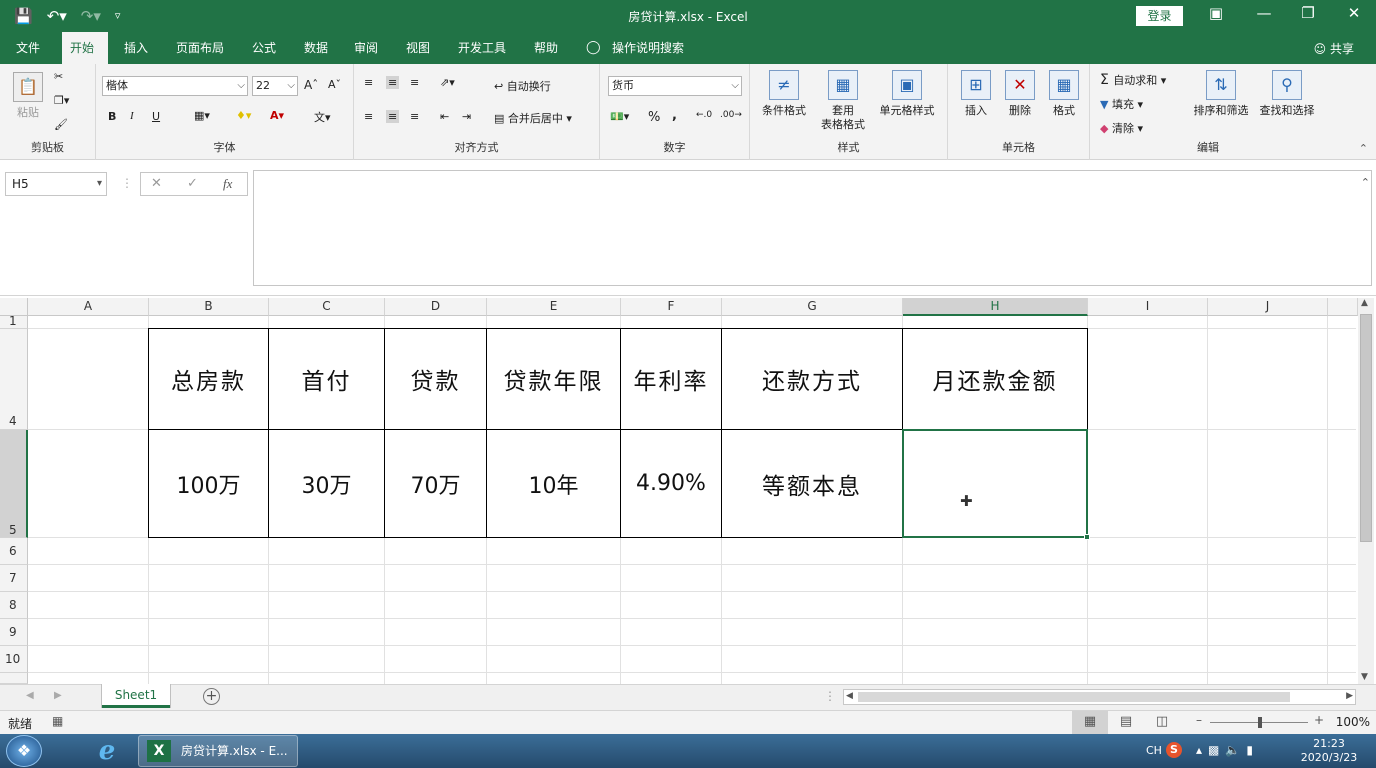 This screenshot has width=1376, height=768. Describe the element at coordinates (61, 124) in the screenshot. I see `format-painter-icon: 🖌` at that location.